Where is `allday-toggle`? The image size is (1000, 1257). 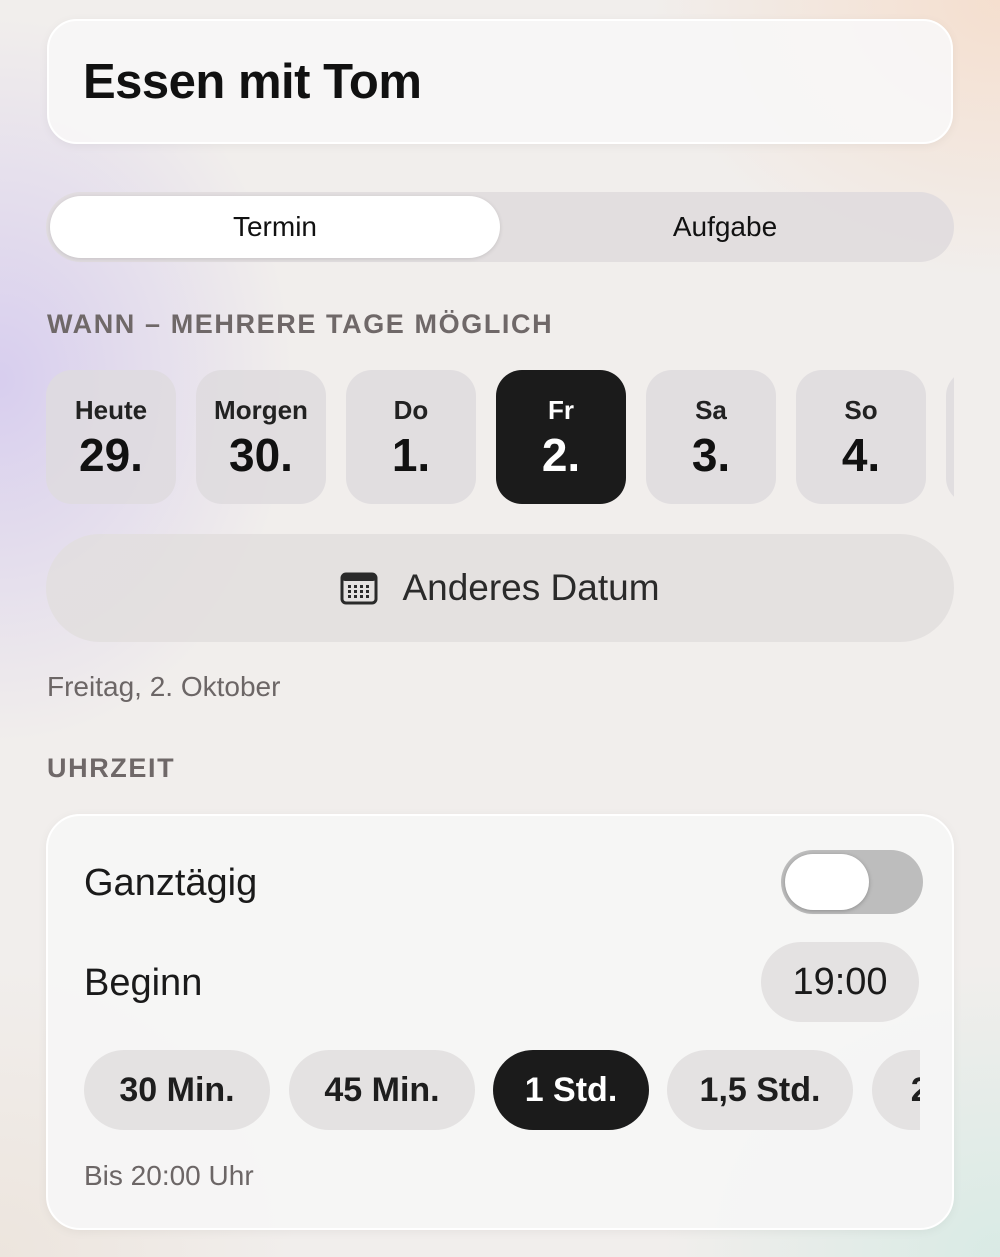
allday-toggle is located at coordinates (852, 882).